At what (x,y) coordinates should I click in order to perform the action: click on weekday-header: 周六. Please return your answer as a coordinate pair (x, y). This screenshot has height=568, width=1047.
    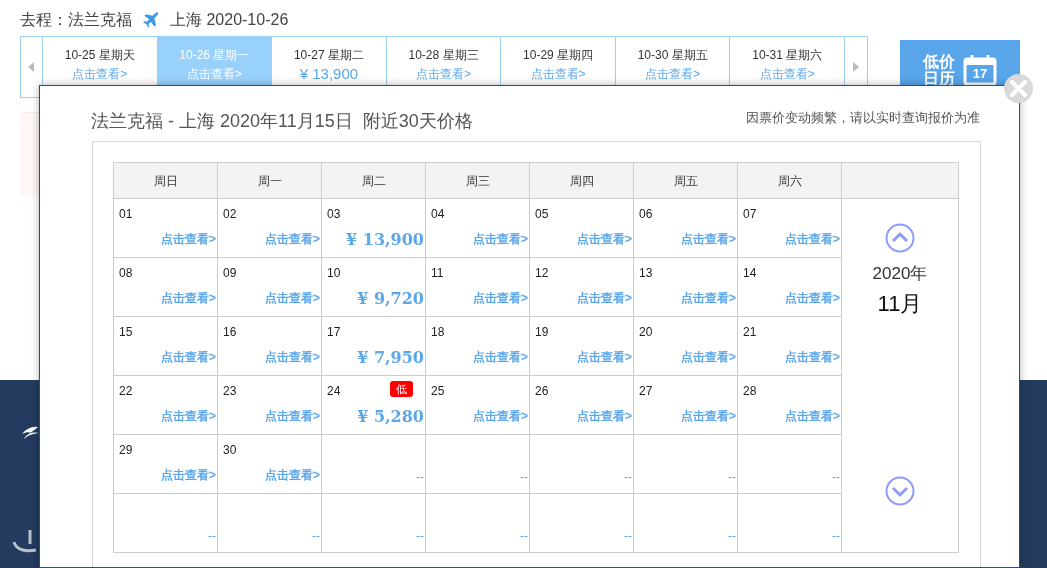
    Looking at the image, I should click on (789, 180).